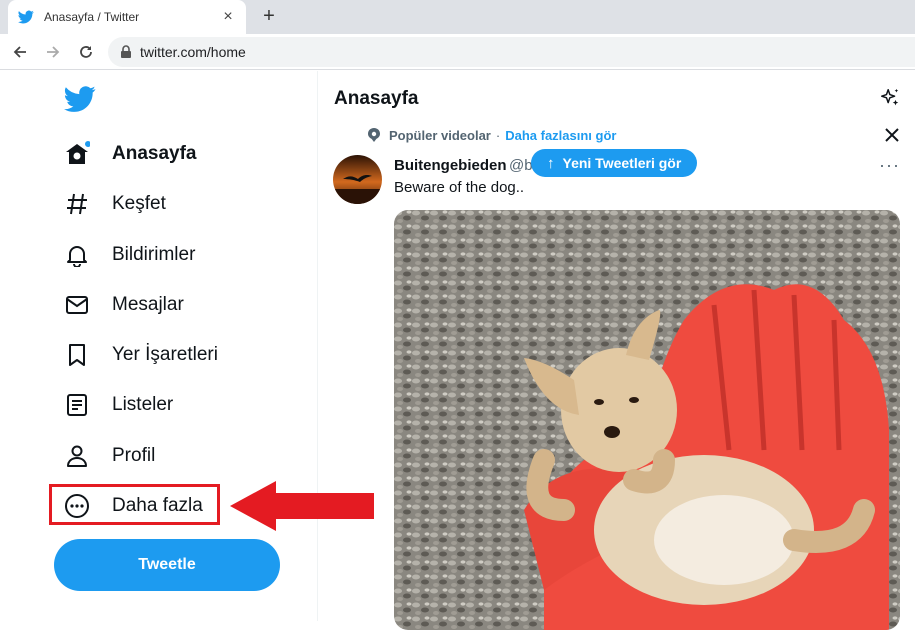 Image resolution: width=915 pixels, height=630 pixels. What do you see at coordinates (491, 135) in the screenshot?
I see `popular-videos-header: Popüler videolar · Daha fazlasını gör` at bounding box center [491, 135].